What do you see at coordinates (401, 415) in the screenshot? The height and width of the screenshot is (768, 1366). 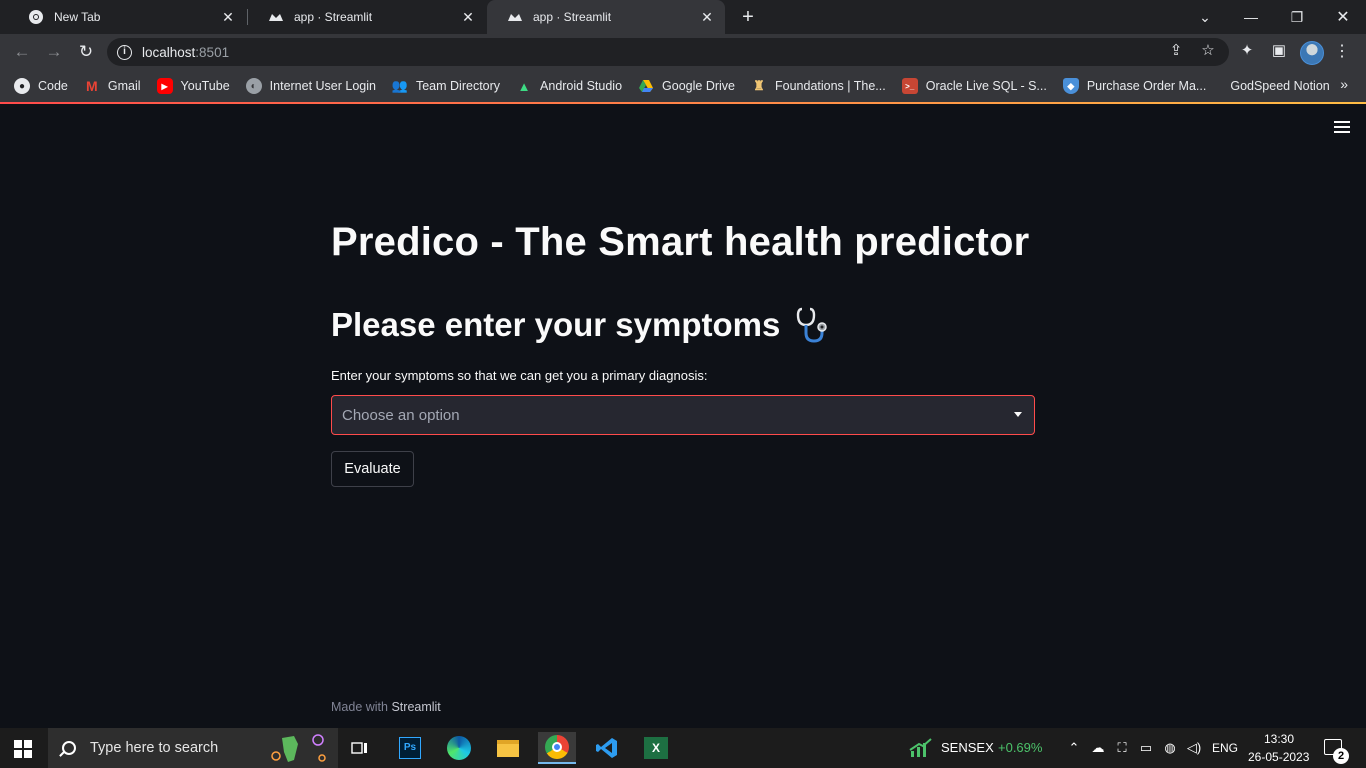 I see `select-placeholder: Choose an option` at bounding box center [401, 415].